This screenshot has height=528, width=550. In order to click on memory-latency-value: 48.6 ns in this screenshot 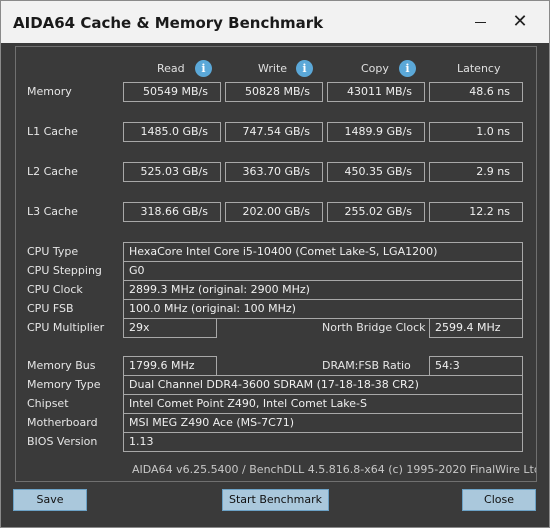, I will do `click(476, 92)`.